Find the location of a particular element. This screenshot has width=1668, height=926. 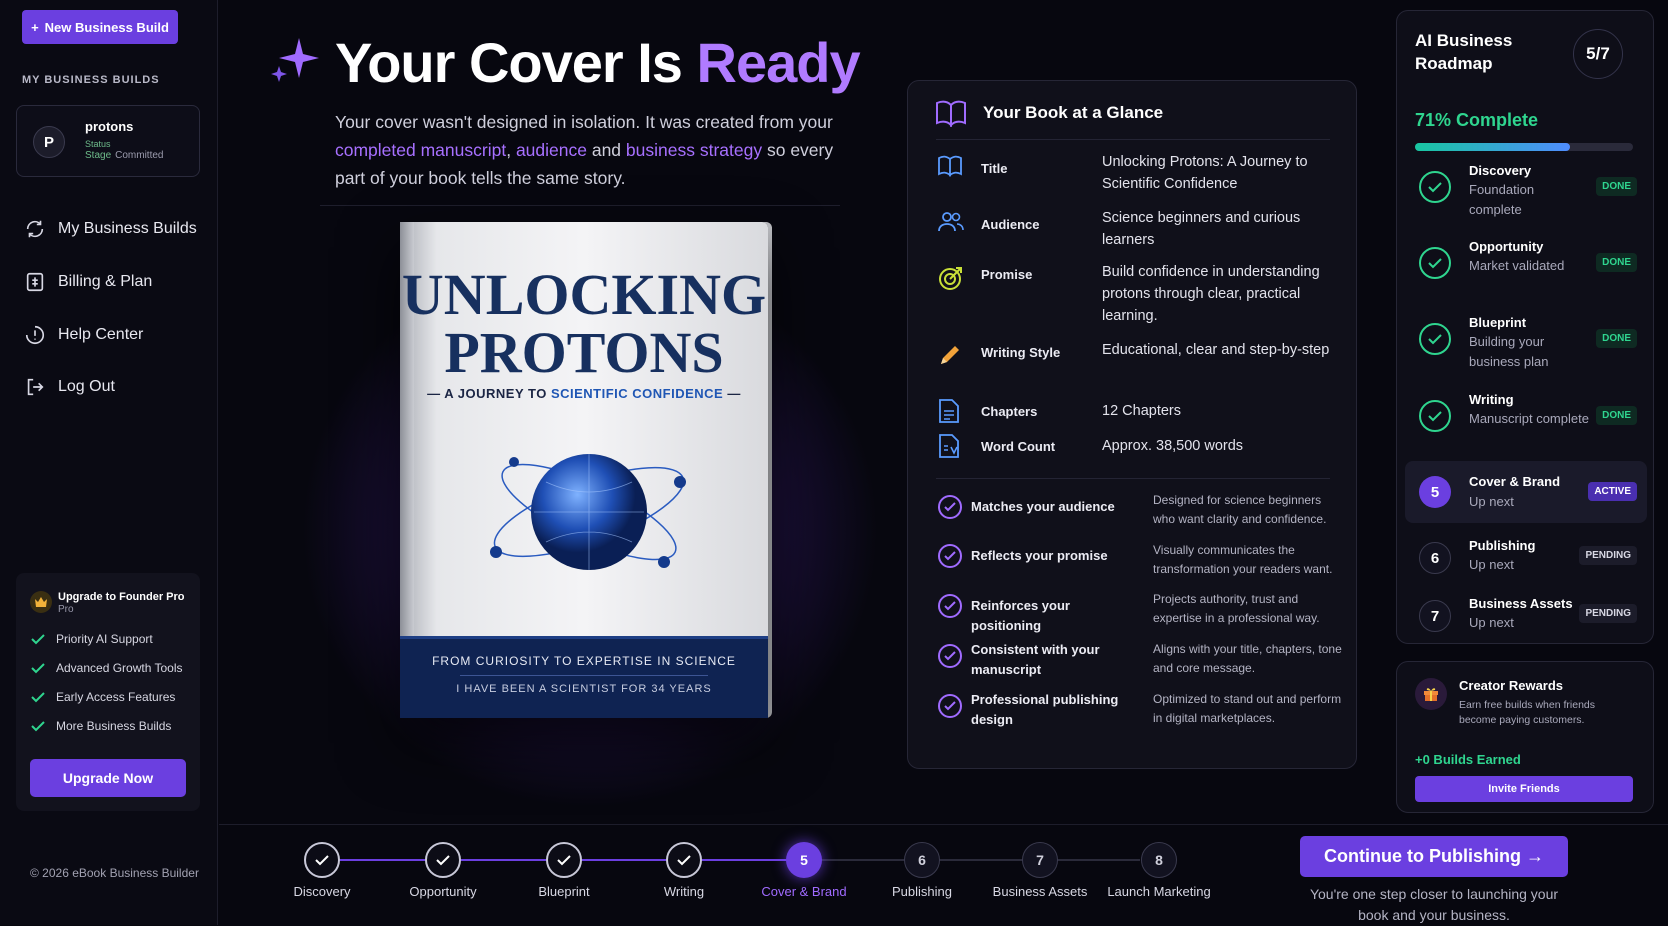

project-avatar: P is located at coordinates (49, 142).